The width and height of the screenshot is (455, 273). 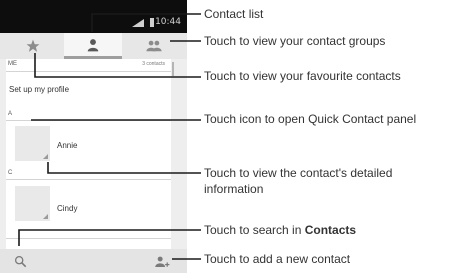 I want to click on group-icon, so click(x=154, y=46).